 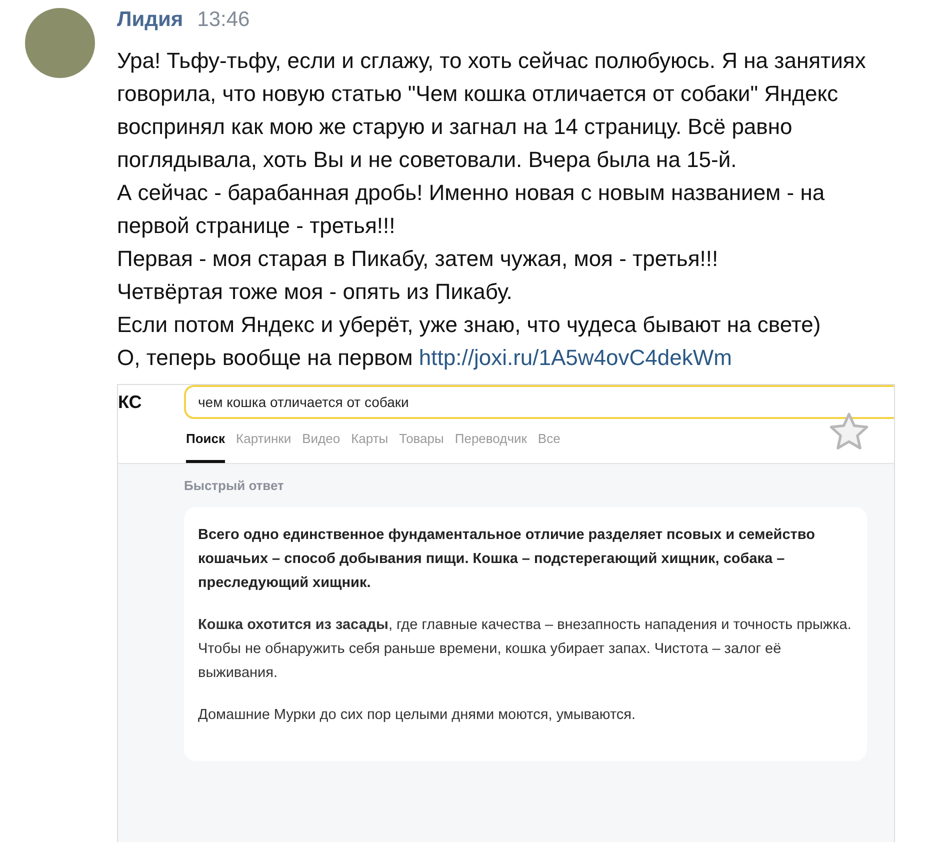 I want to click on answer-text: Домашние Мурки до сих пор целыми днями моются, умываются., so click(x=417, y=715).